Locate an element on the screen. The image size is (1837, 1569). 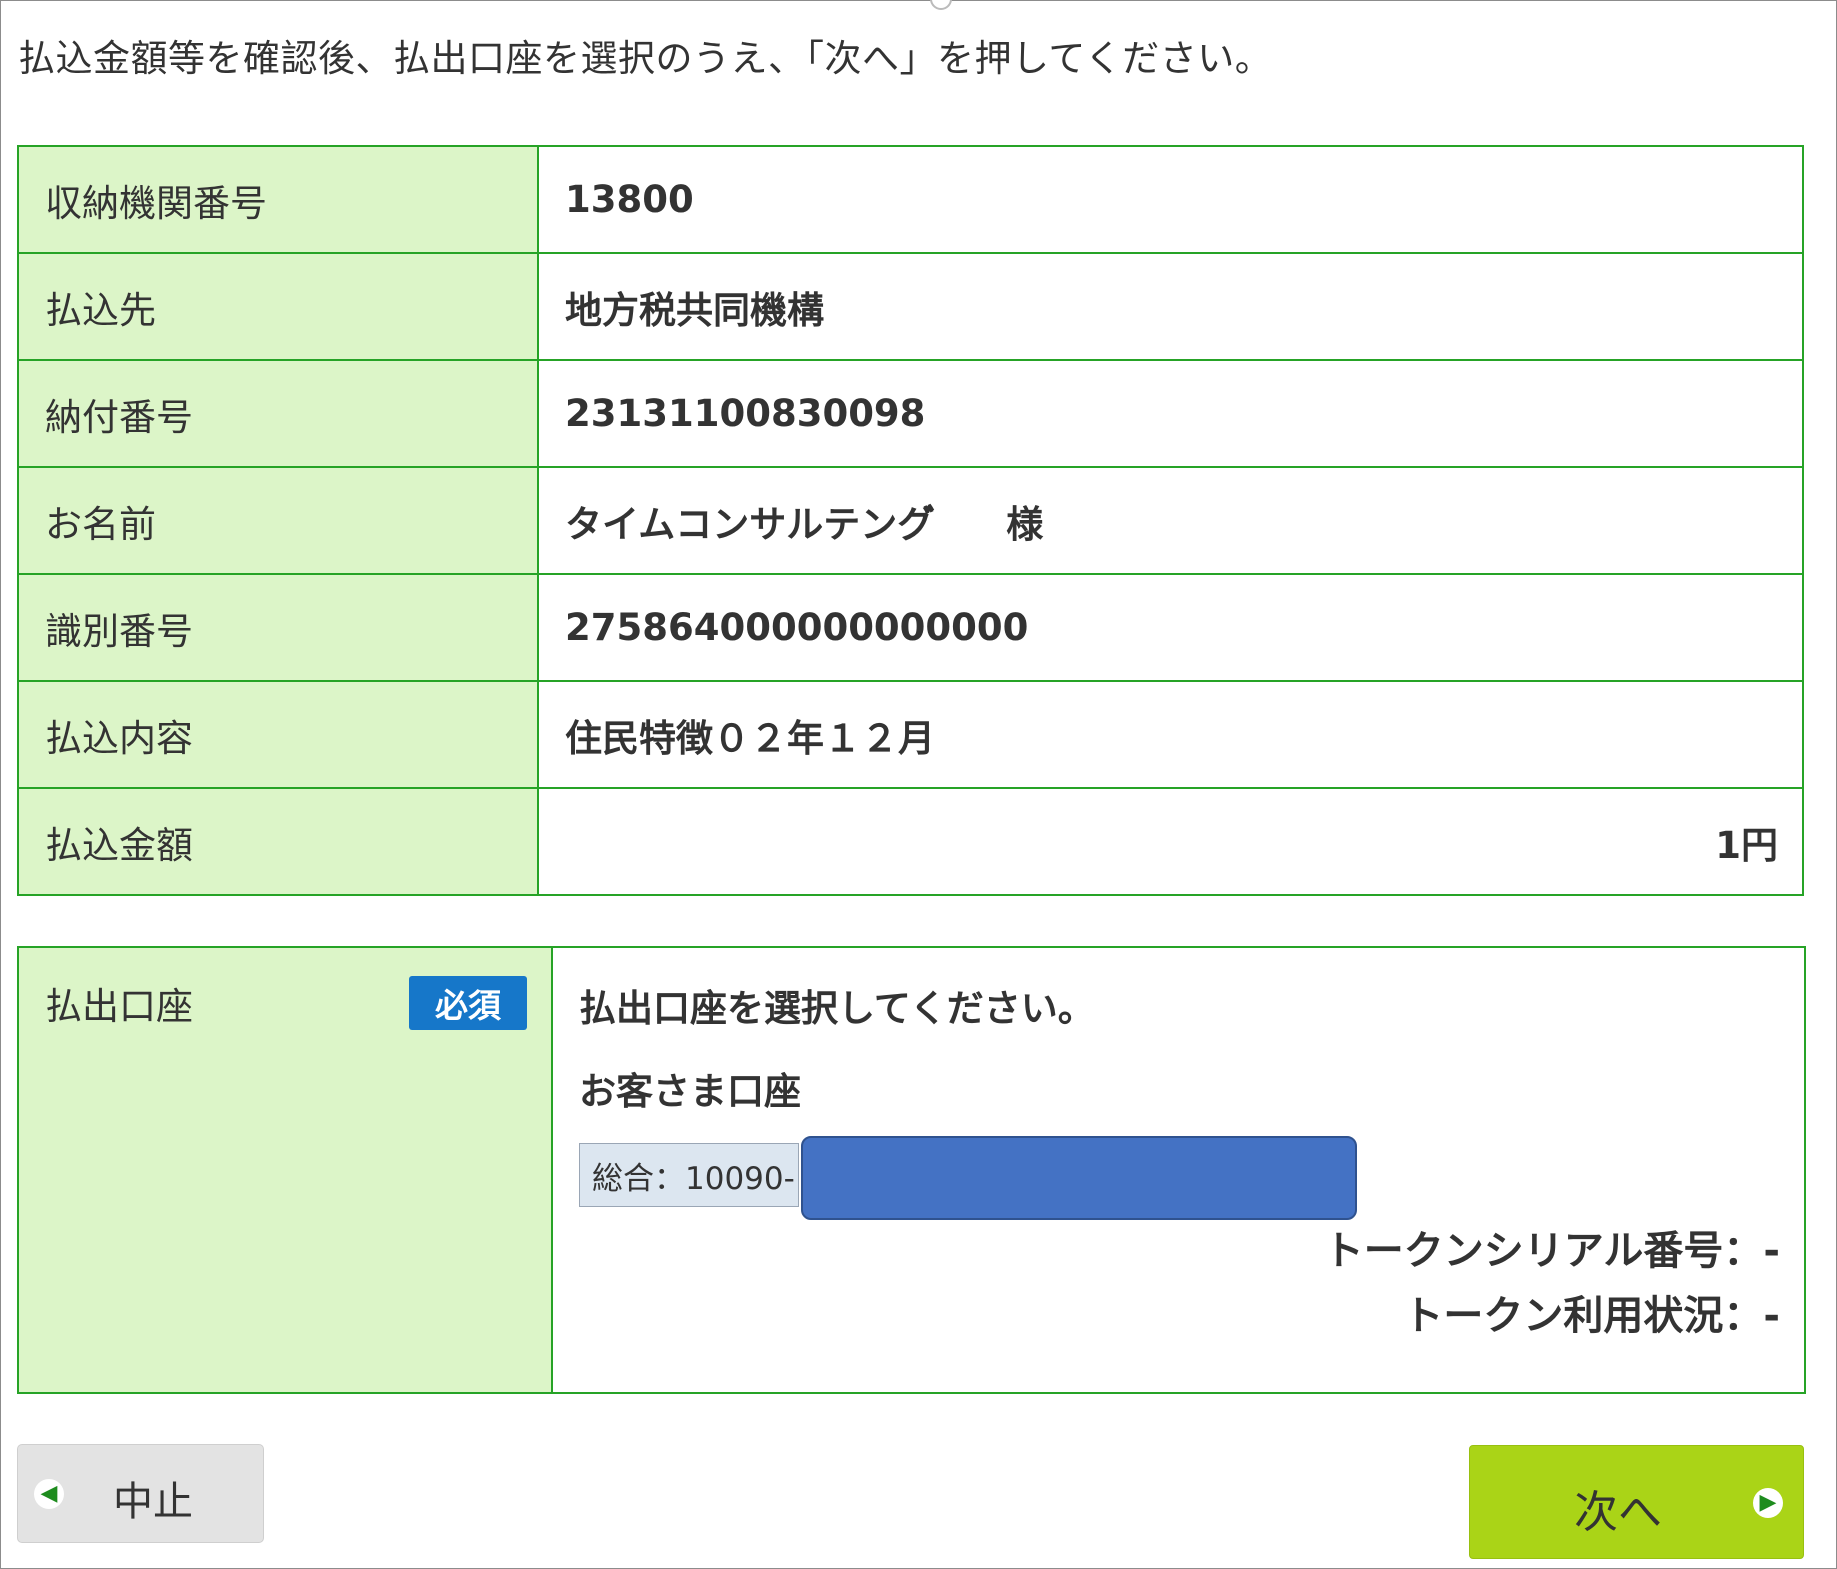
account-select: 総合：10090- is located at coordinates (689, 1175).